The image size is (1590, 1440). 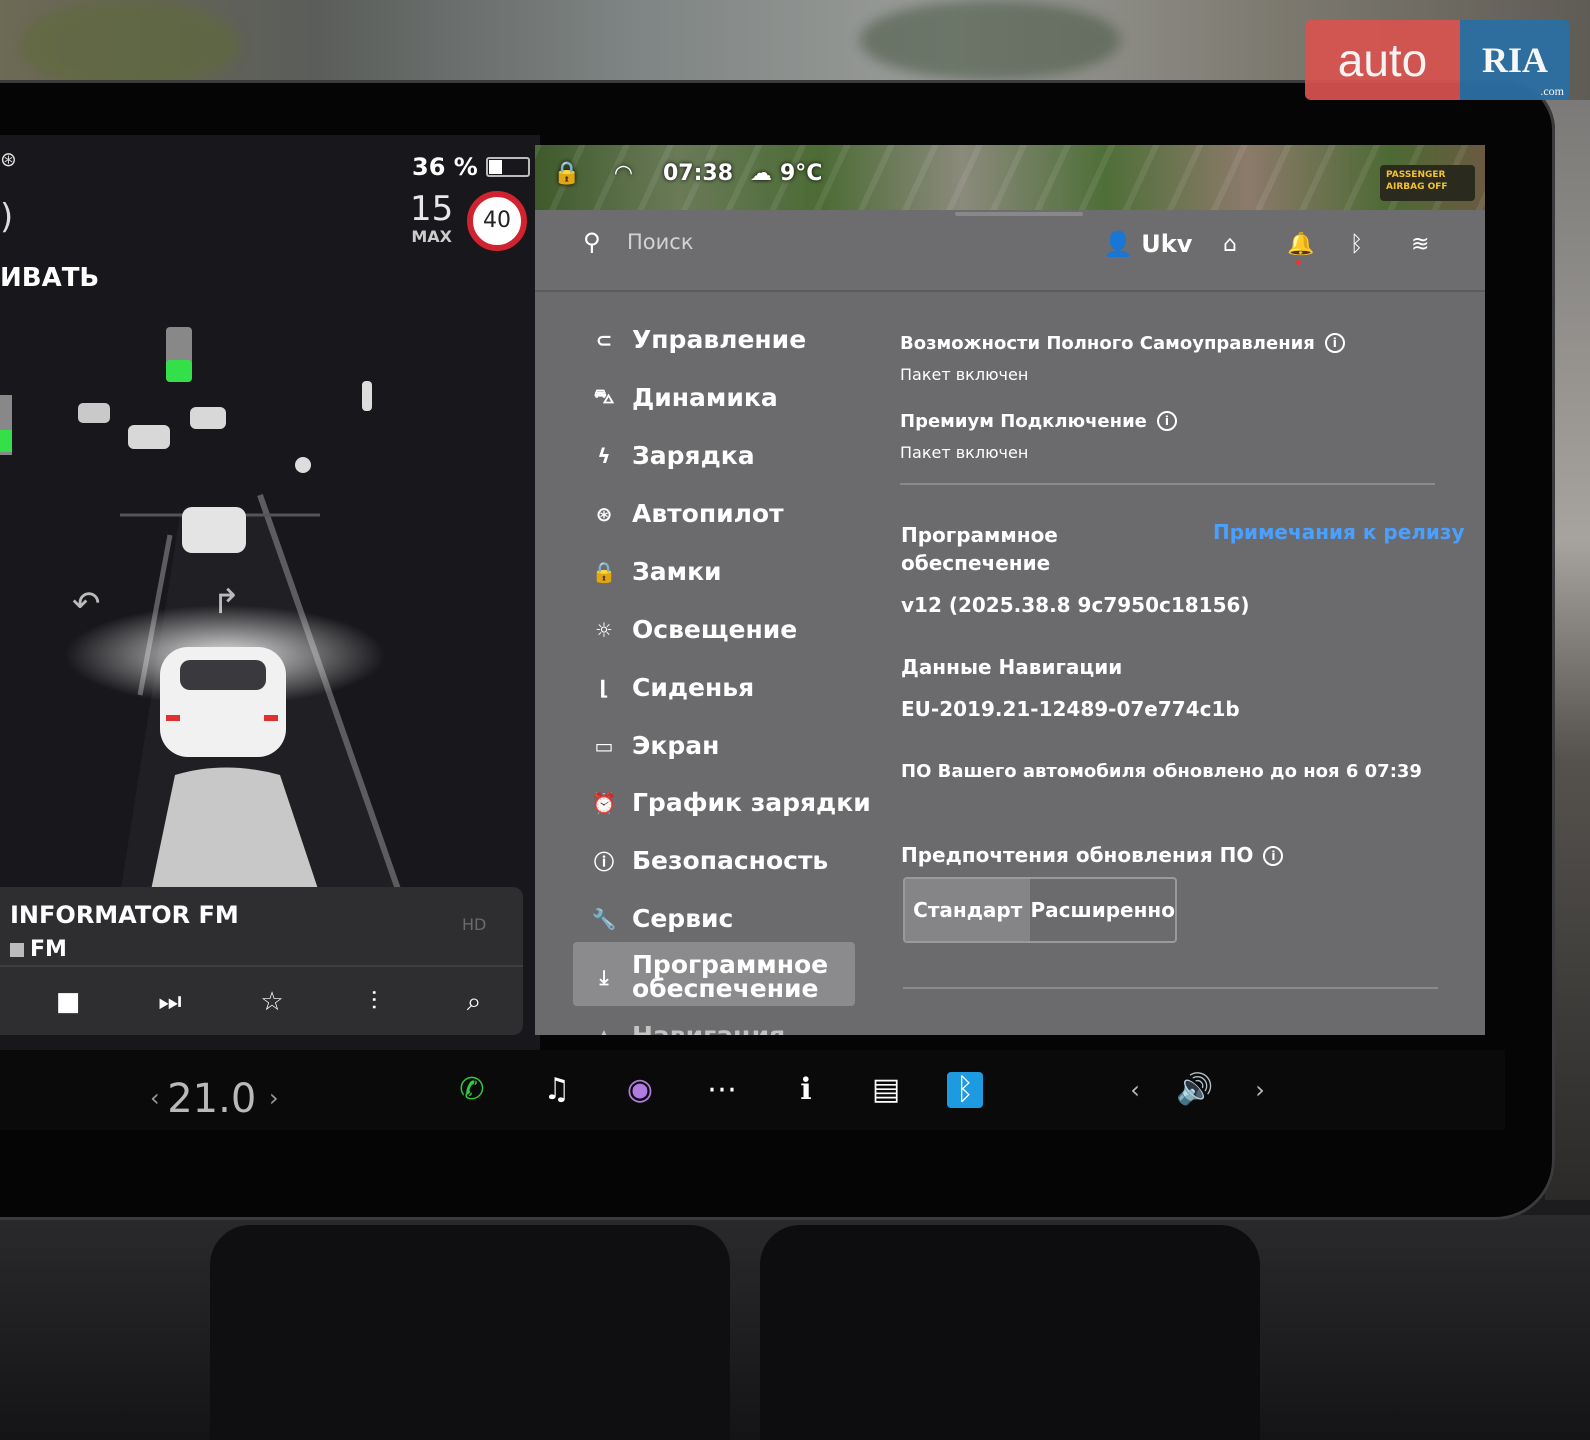 What do you see at coordinates (964, 374) in the screenshot?
I see `fsd-status: Пакет включен` at bounding box center [964, 374].